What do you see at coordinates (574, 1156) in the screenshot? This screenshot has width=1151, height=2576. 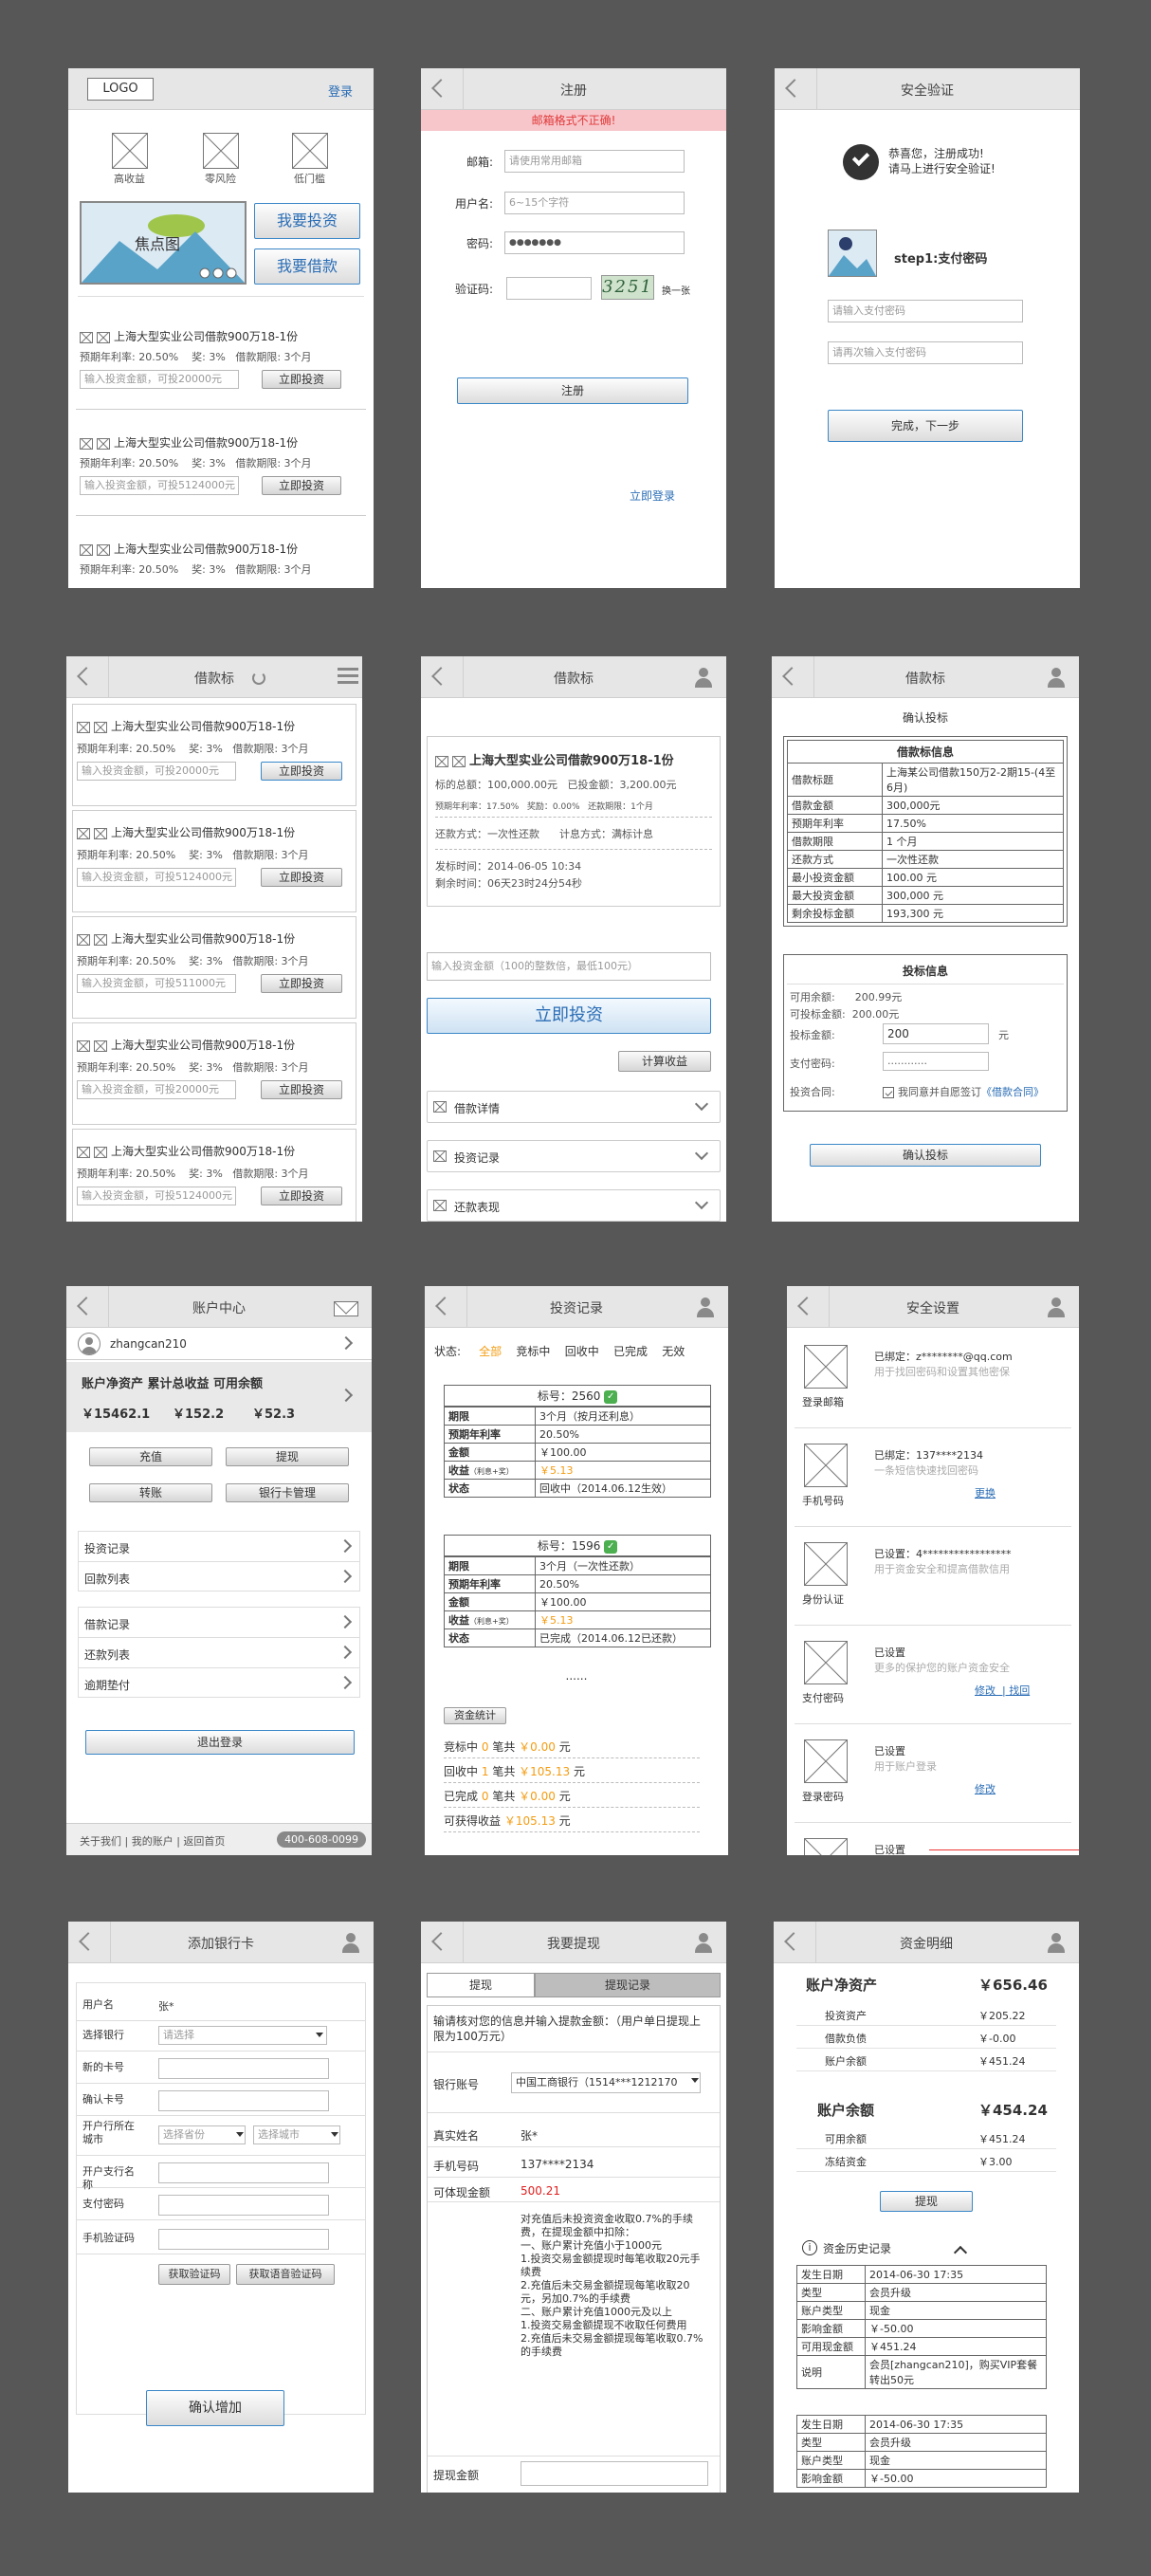 I see `section-1: 投资记录` at bounding box center [574, 1156].